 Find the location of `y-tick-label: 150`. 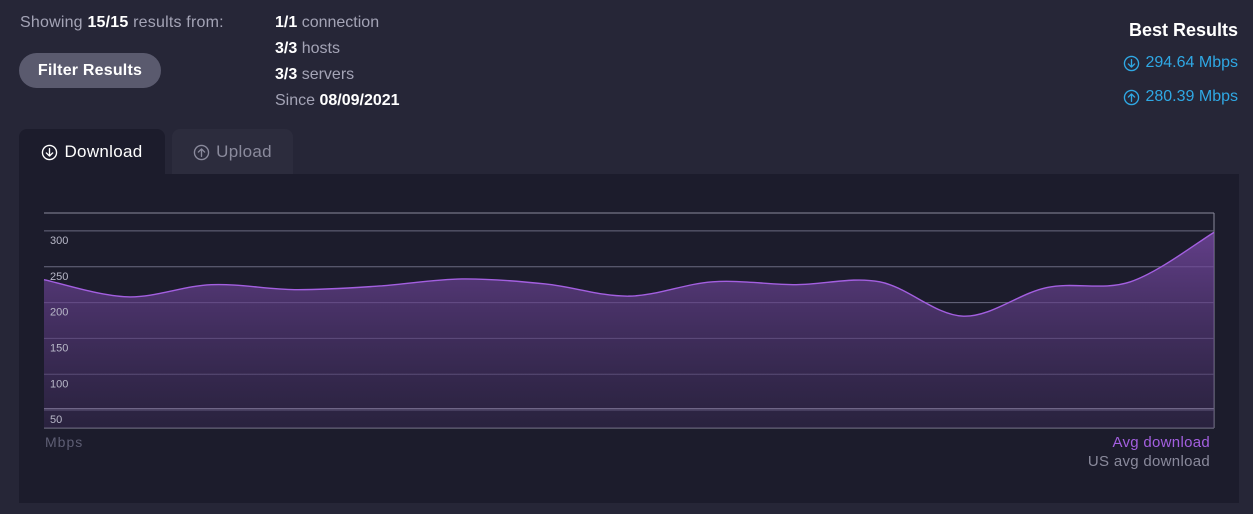

y-tick-label: 150 is located at coordinates (59, 348).